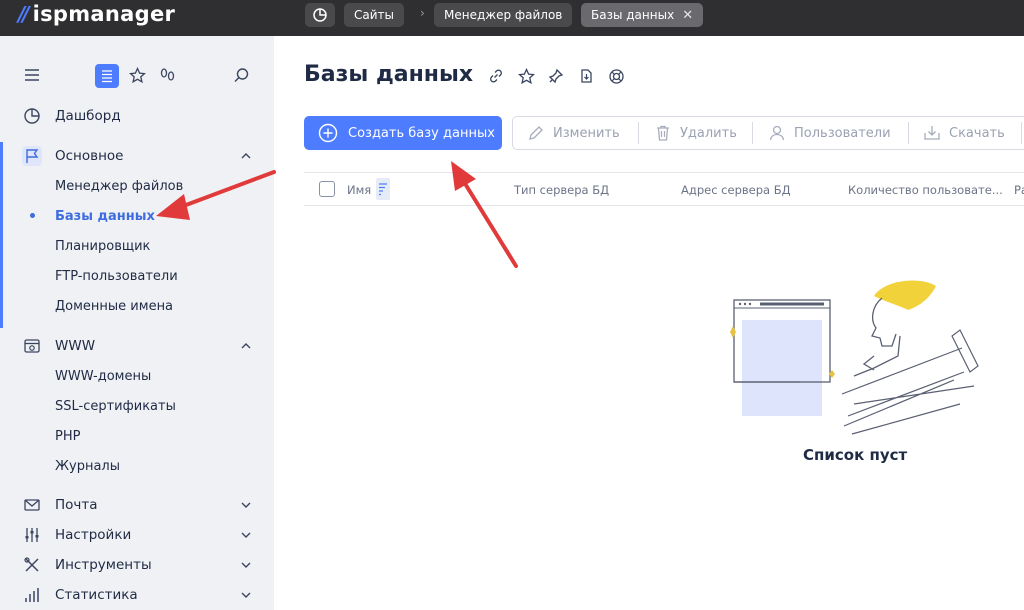 Image resolution: width=1024 pixels, height=610 pixels. Describe the element at coordinates (687, 15) in the screenshot. I see `close-icon: ✕` at that location.